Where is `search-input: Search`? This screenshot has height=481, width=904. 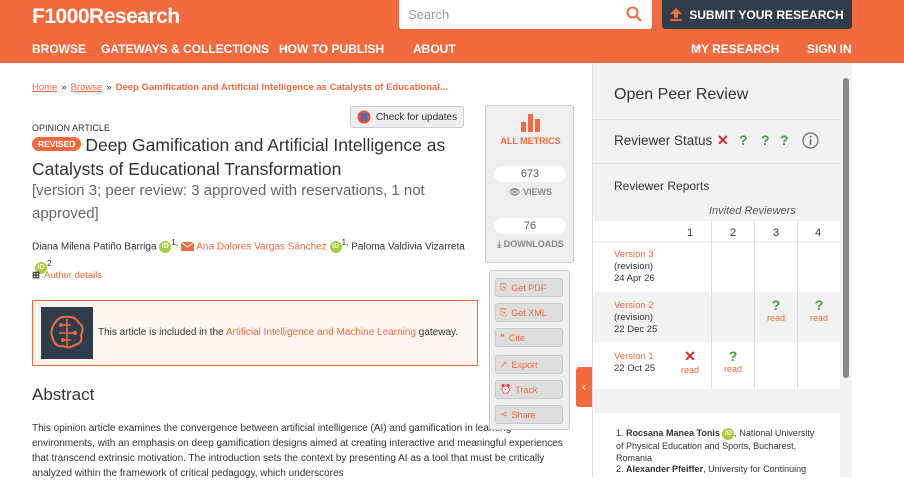
search-input: Search is located at coordinates (428, 14).